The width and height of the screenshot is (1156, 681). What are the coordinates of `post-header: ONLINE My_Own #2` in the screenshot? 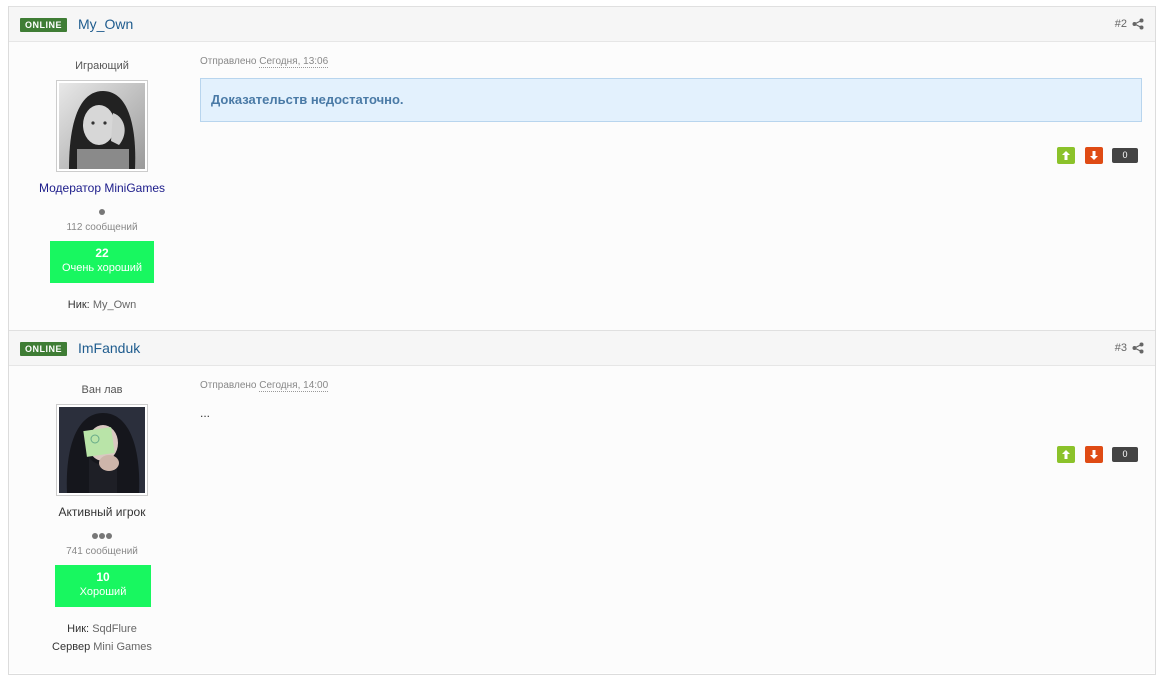 It's located at (582, 24).